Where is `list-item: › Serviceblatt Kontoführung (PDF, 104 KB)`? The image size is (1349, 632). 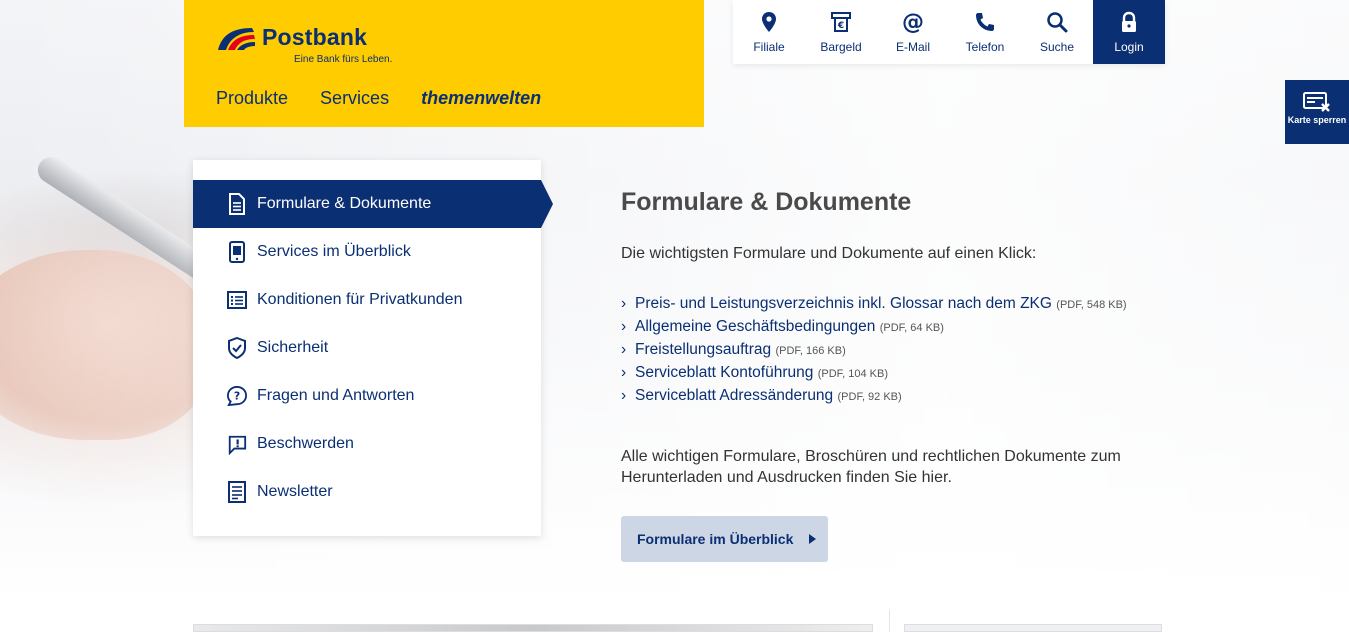
list-item: › Serviceblatt Kontoführung (PDF, 104 KB) is located at coordinates (901, 373).